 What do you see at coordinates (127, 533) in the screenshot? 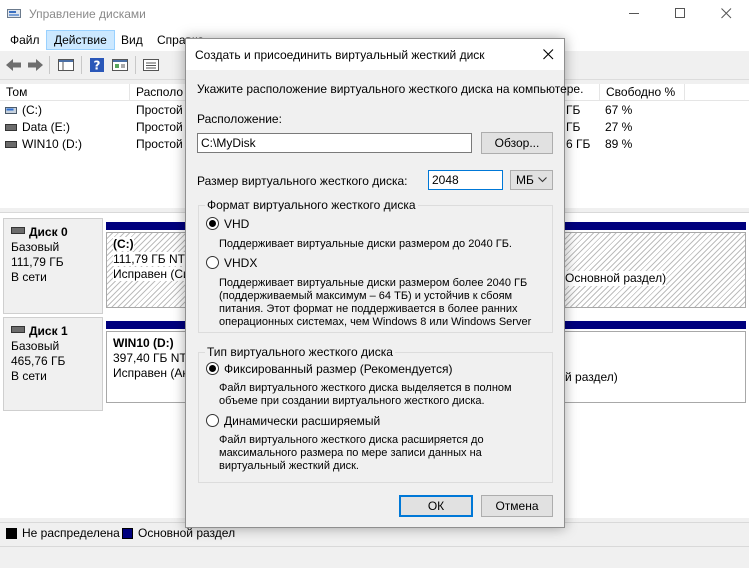
I see `legend-primary-swatch` at bounding box center [127, 533].